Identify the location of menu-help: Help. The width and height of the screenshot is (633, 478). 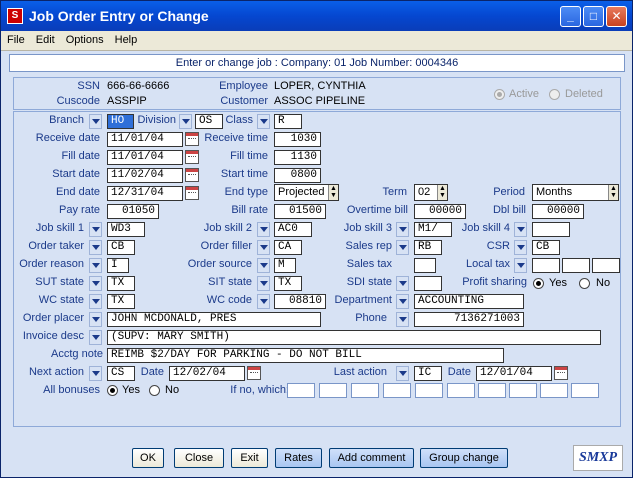
(126, 38).